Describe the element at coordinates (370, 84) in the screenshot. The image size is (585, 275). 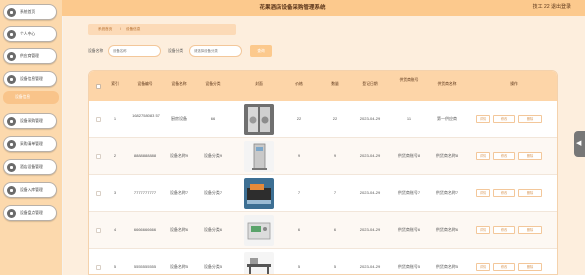
I see `col-date: 登记日期` at that location.